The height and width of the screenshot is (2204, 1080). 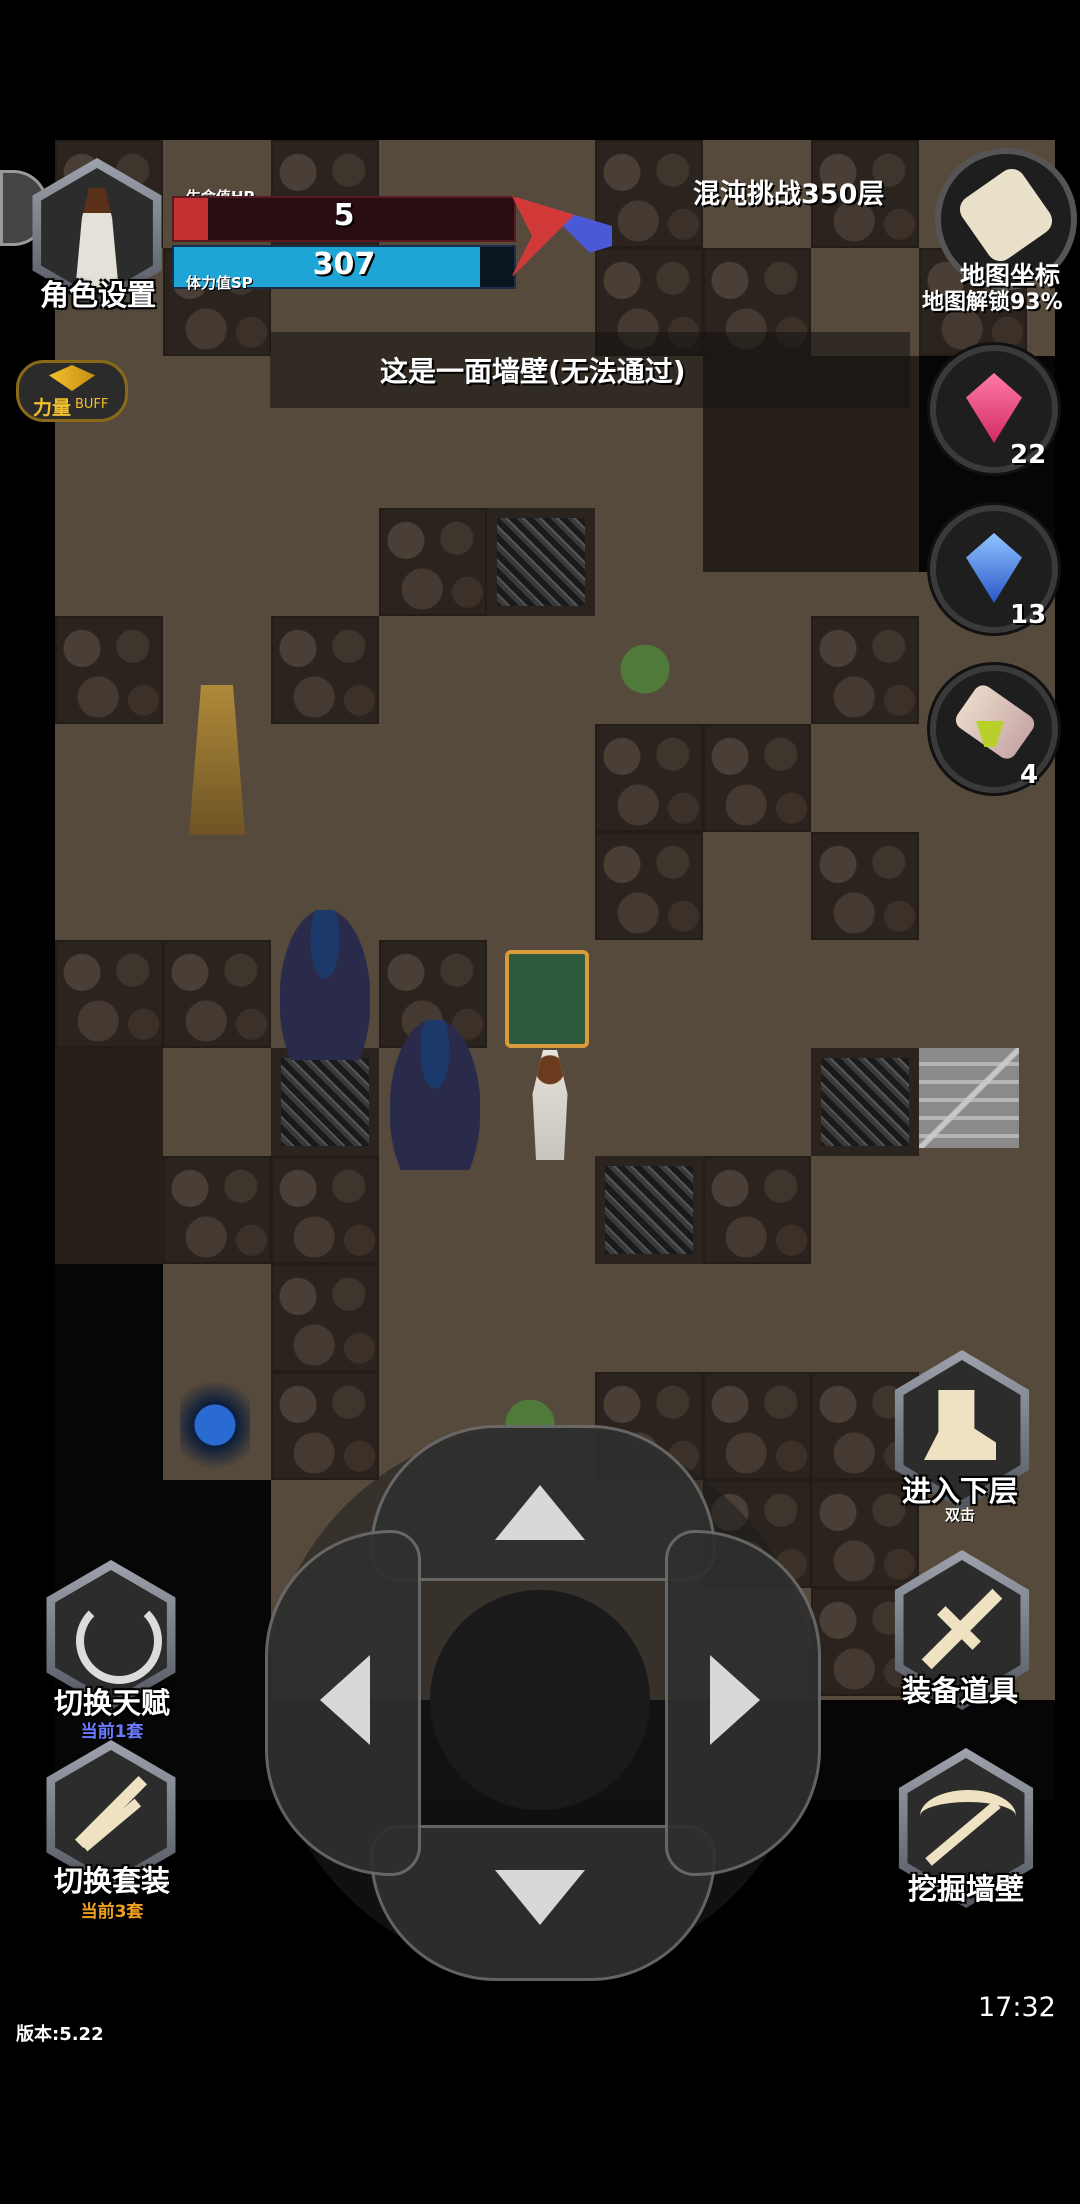 I want to click on stairs-down, so click(x=969, y=1098).